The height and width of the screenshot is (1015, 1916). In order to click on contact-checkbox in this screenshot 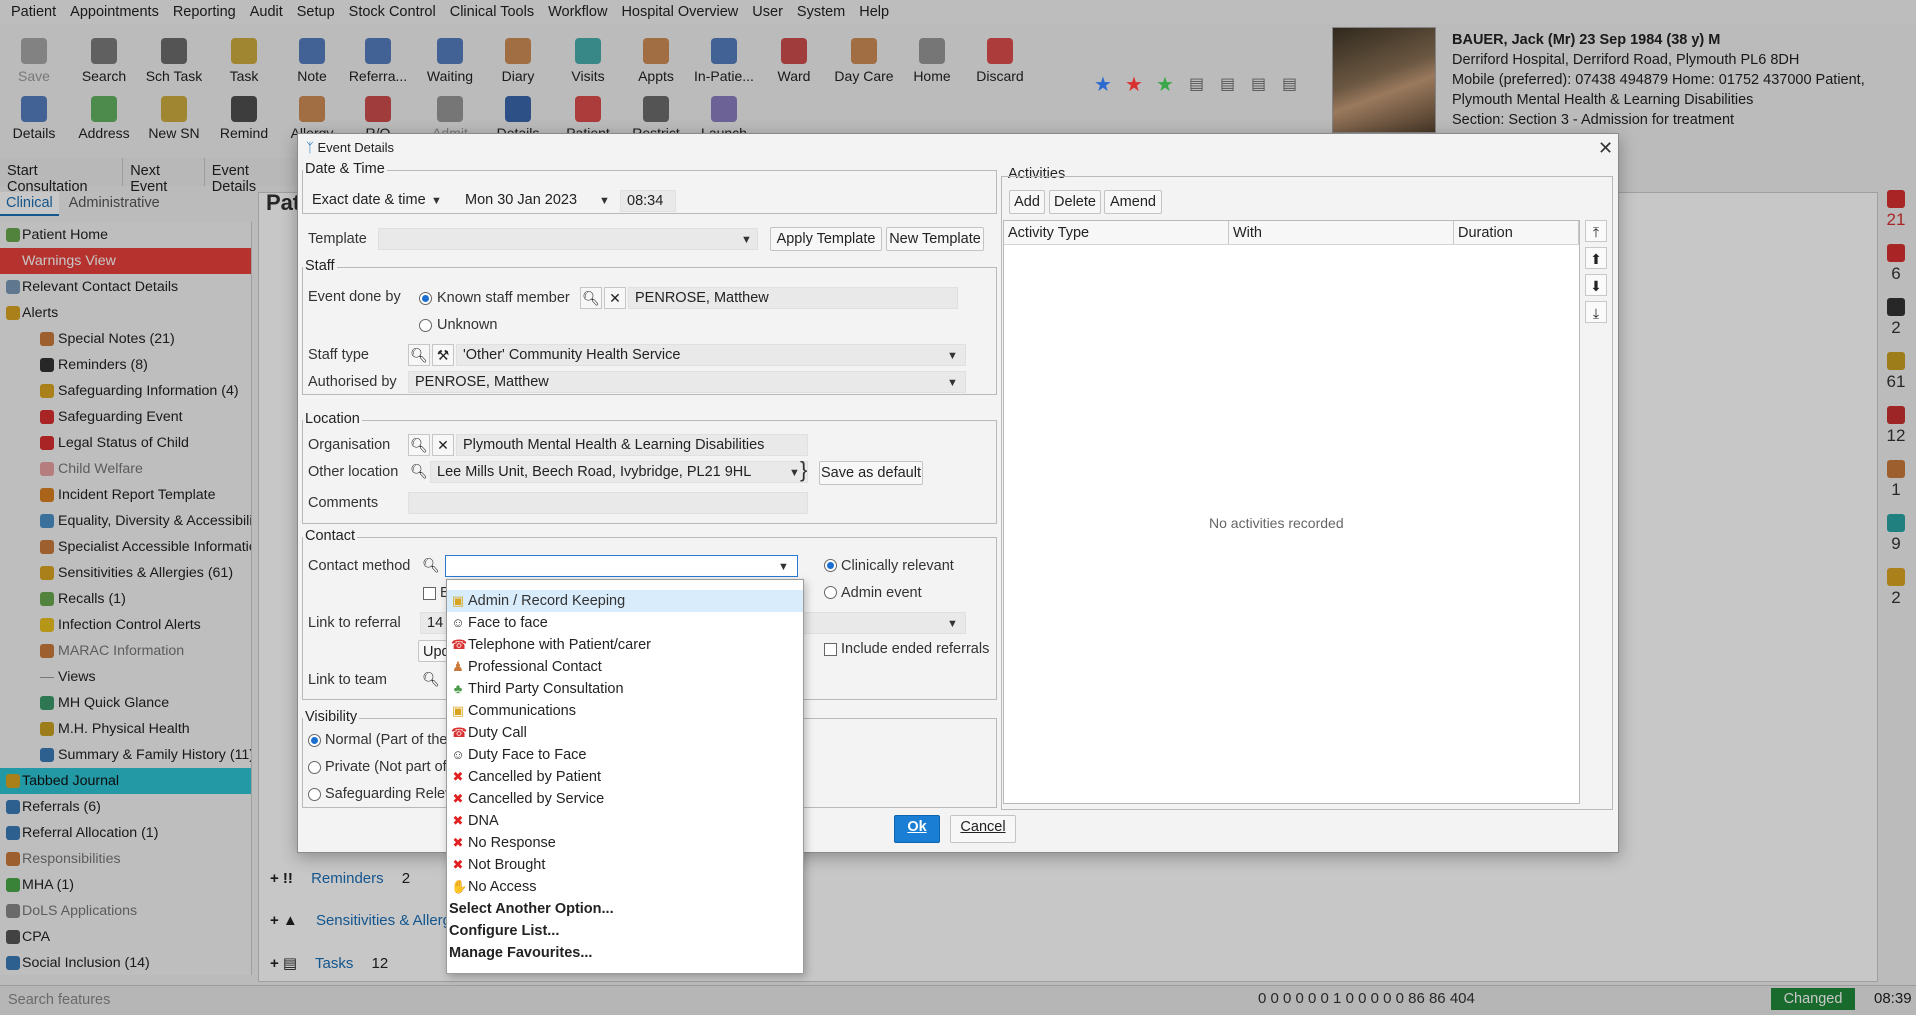, I will do `click(429, 593)`.